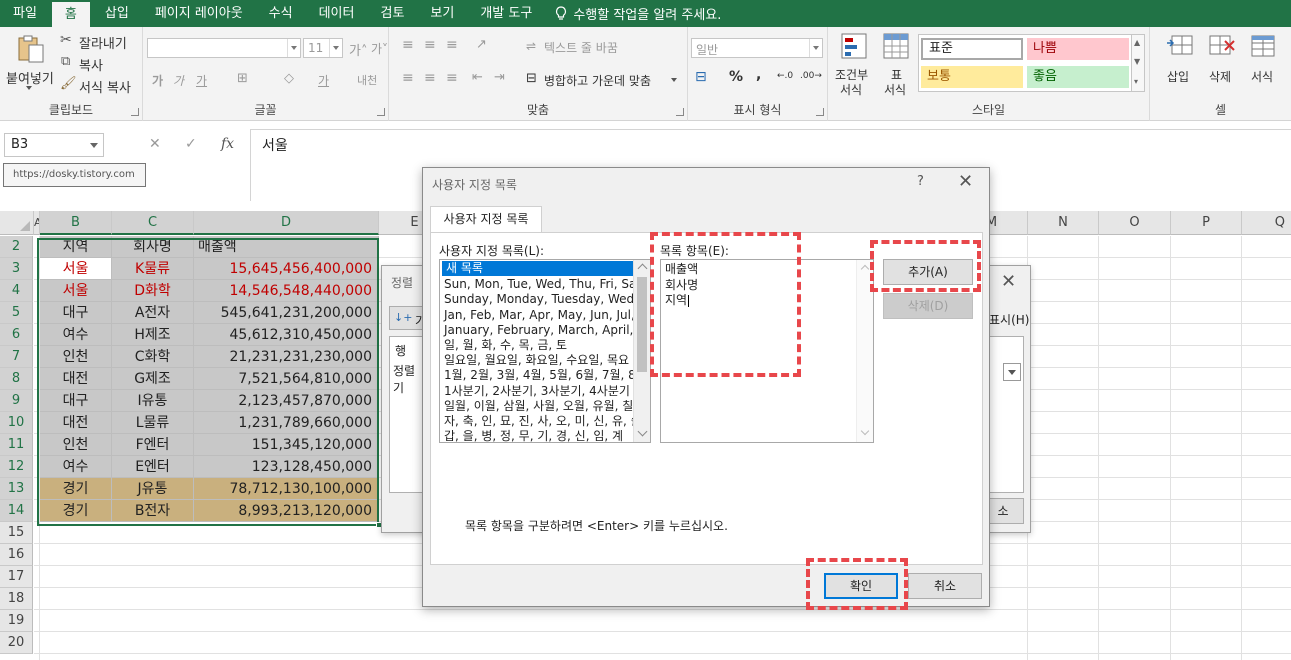  I want to click on table-cell: 8,993,213,120,000, so click(286, 511).